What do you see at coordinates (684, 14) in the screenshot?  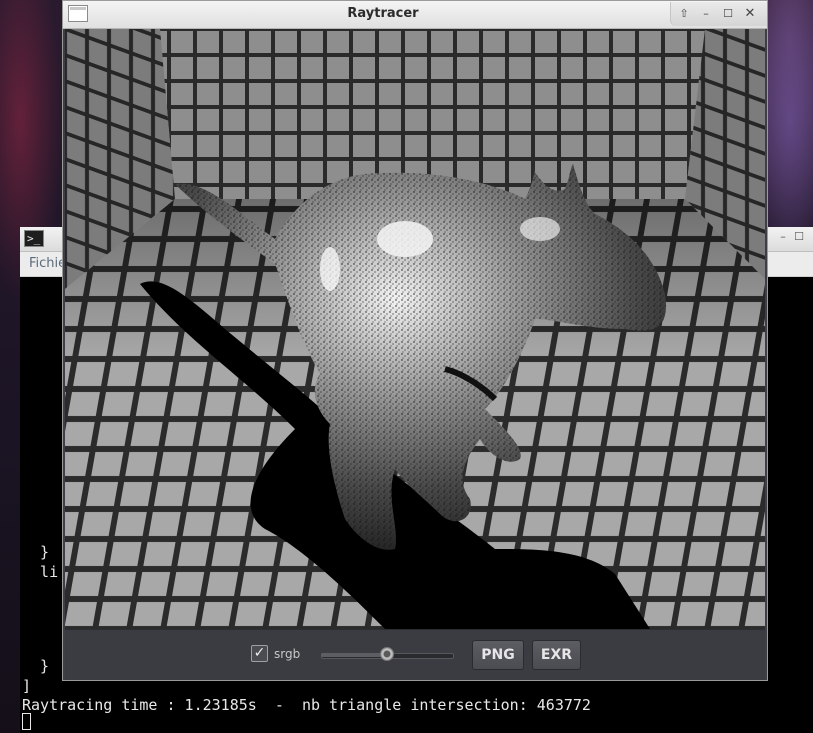 I see `up-arrow-icon: ⇧` at bounding box center [684, 14].